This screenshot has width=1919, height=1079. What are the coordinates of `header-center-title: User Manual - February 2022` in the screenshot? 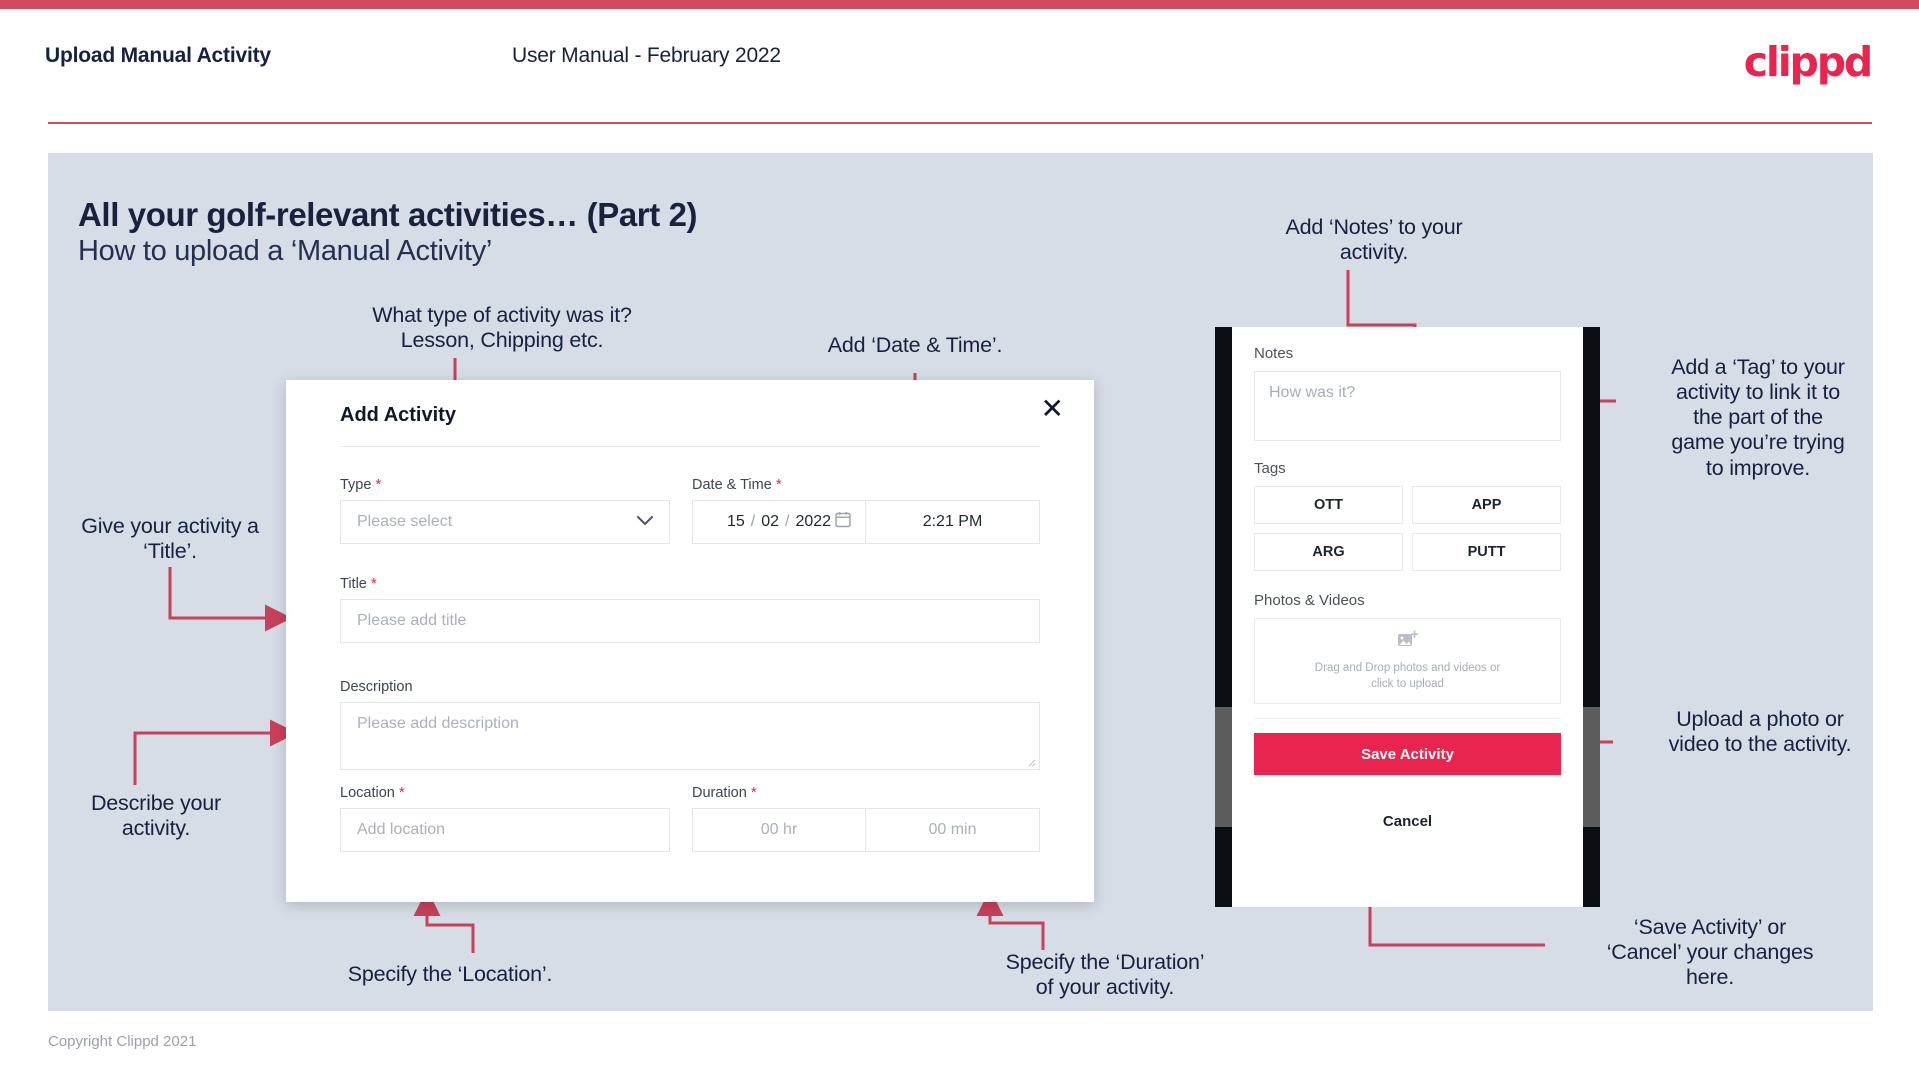 It's located at (646, 55).